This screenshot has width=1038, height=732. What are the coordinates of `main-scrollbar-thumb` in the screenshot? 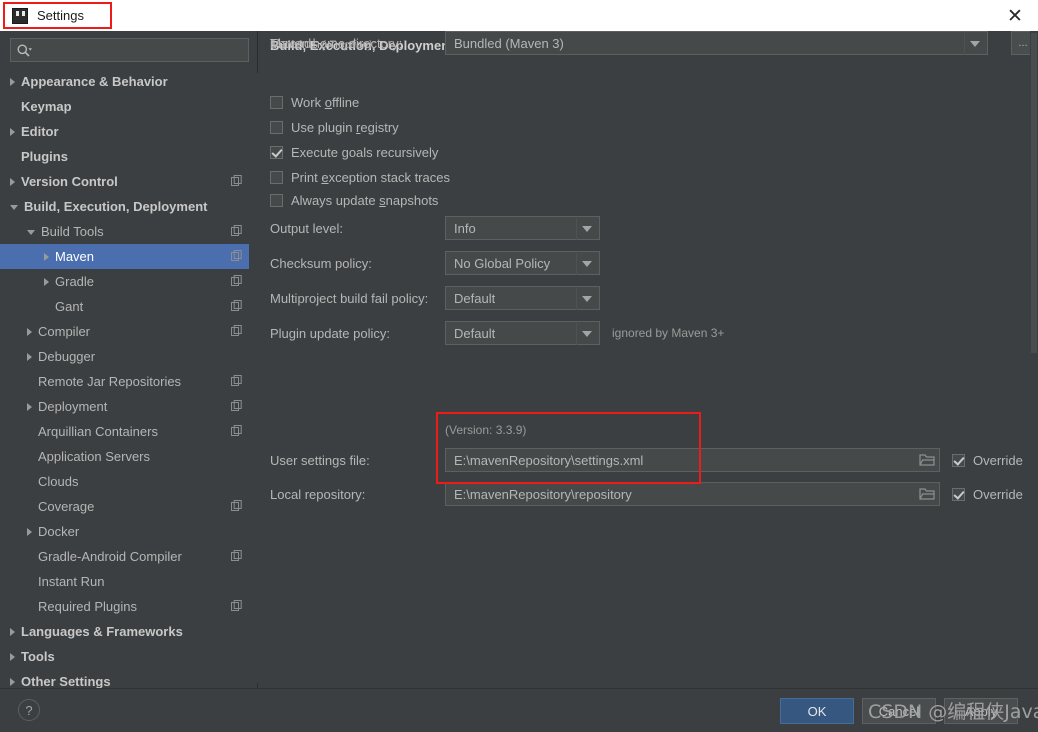 It's located at (1034, 193).